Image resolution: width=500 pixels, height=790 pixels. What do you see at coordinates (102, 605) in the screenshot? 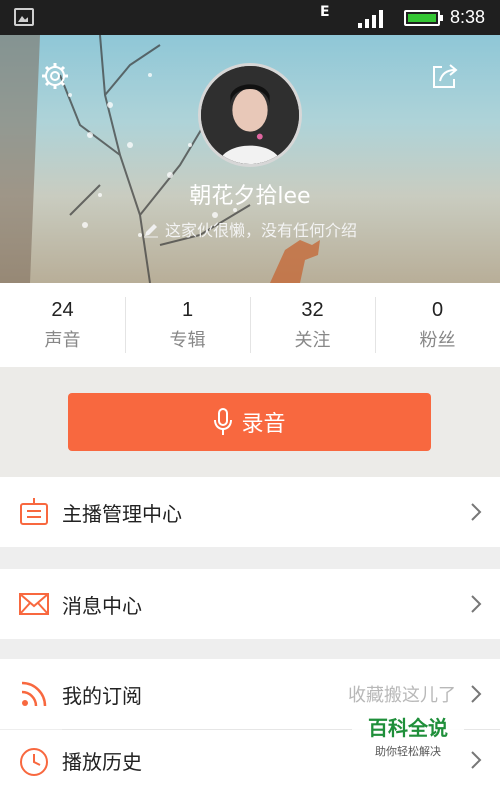
I see `menu-label: 消息中心` at bounding box center [102, 605].